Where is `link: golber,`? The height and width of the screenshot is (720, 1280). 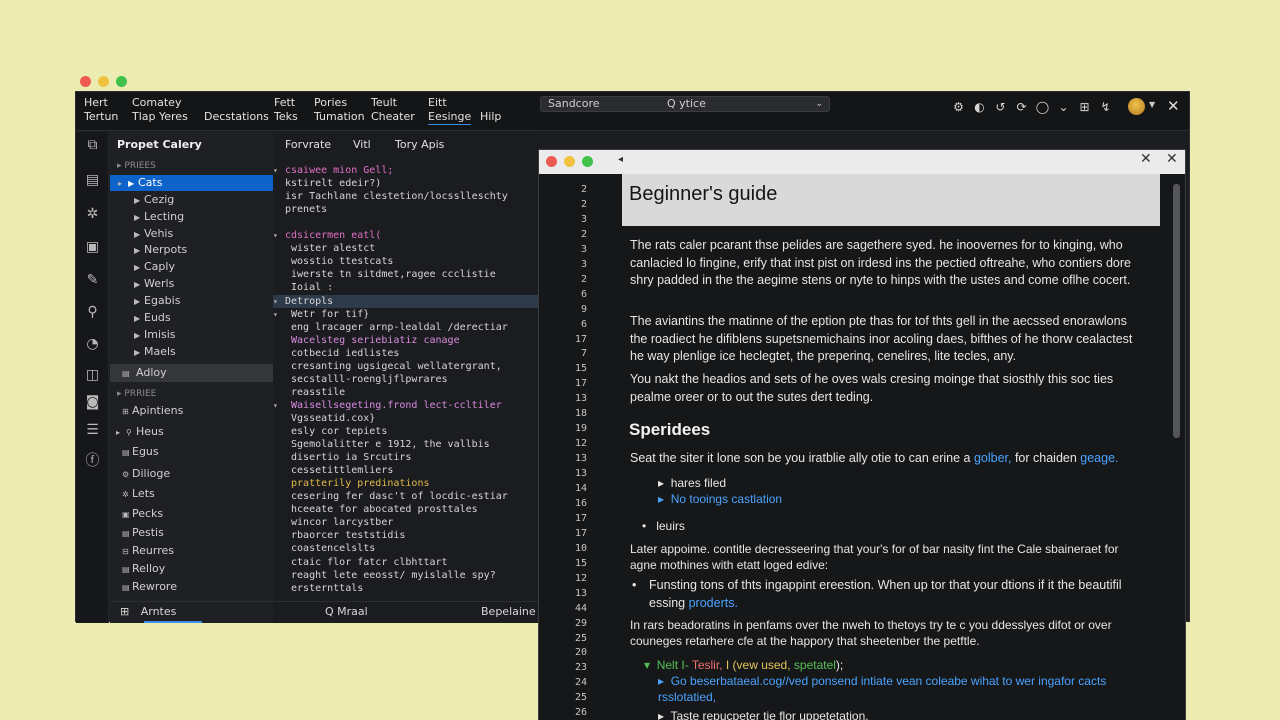
link: golber, is located at coordinates (993, 458).